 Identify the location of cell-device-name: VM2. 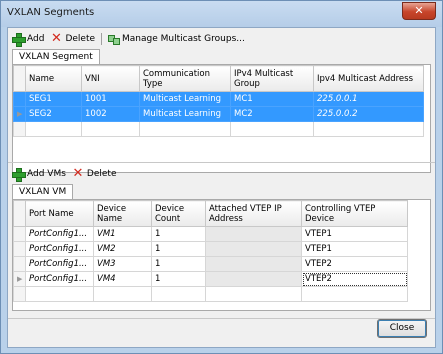
(122, 249).